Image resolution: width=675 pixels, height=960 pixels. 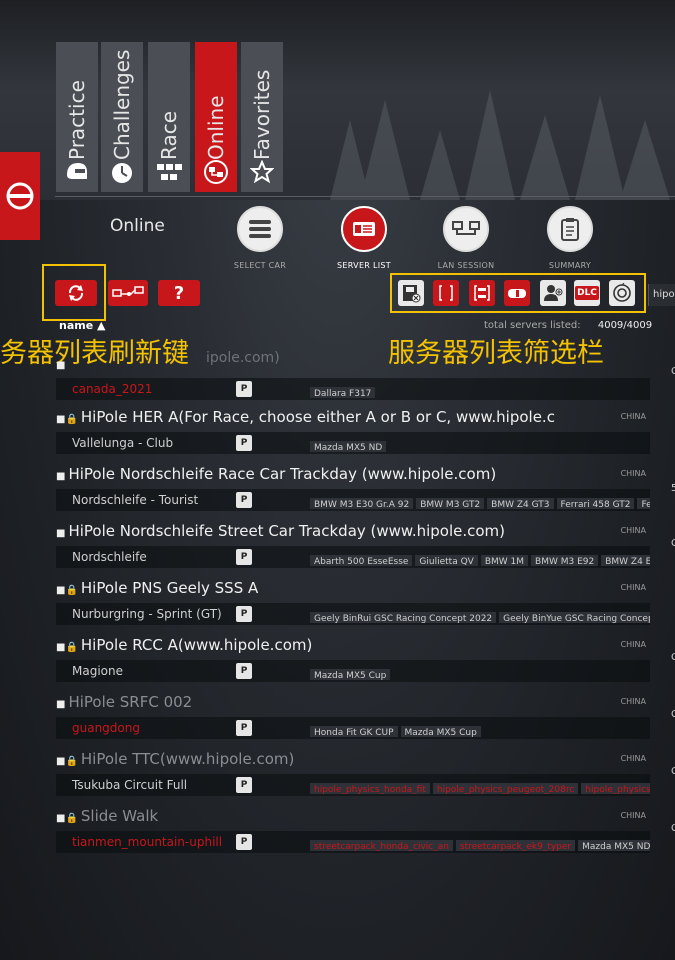 What do you see at coordinates (625, 560) in the screenshot?
I see `car-chip: BMW Z4 E89` at bounding box center [625, 560].